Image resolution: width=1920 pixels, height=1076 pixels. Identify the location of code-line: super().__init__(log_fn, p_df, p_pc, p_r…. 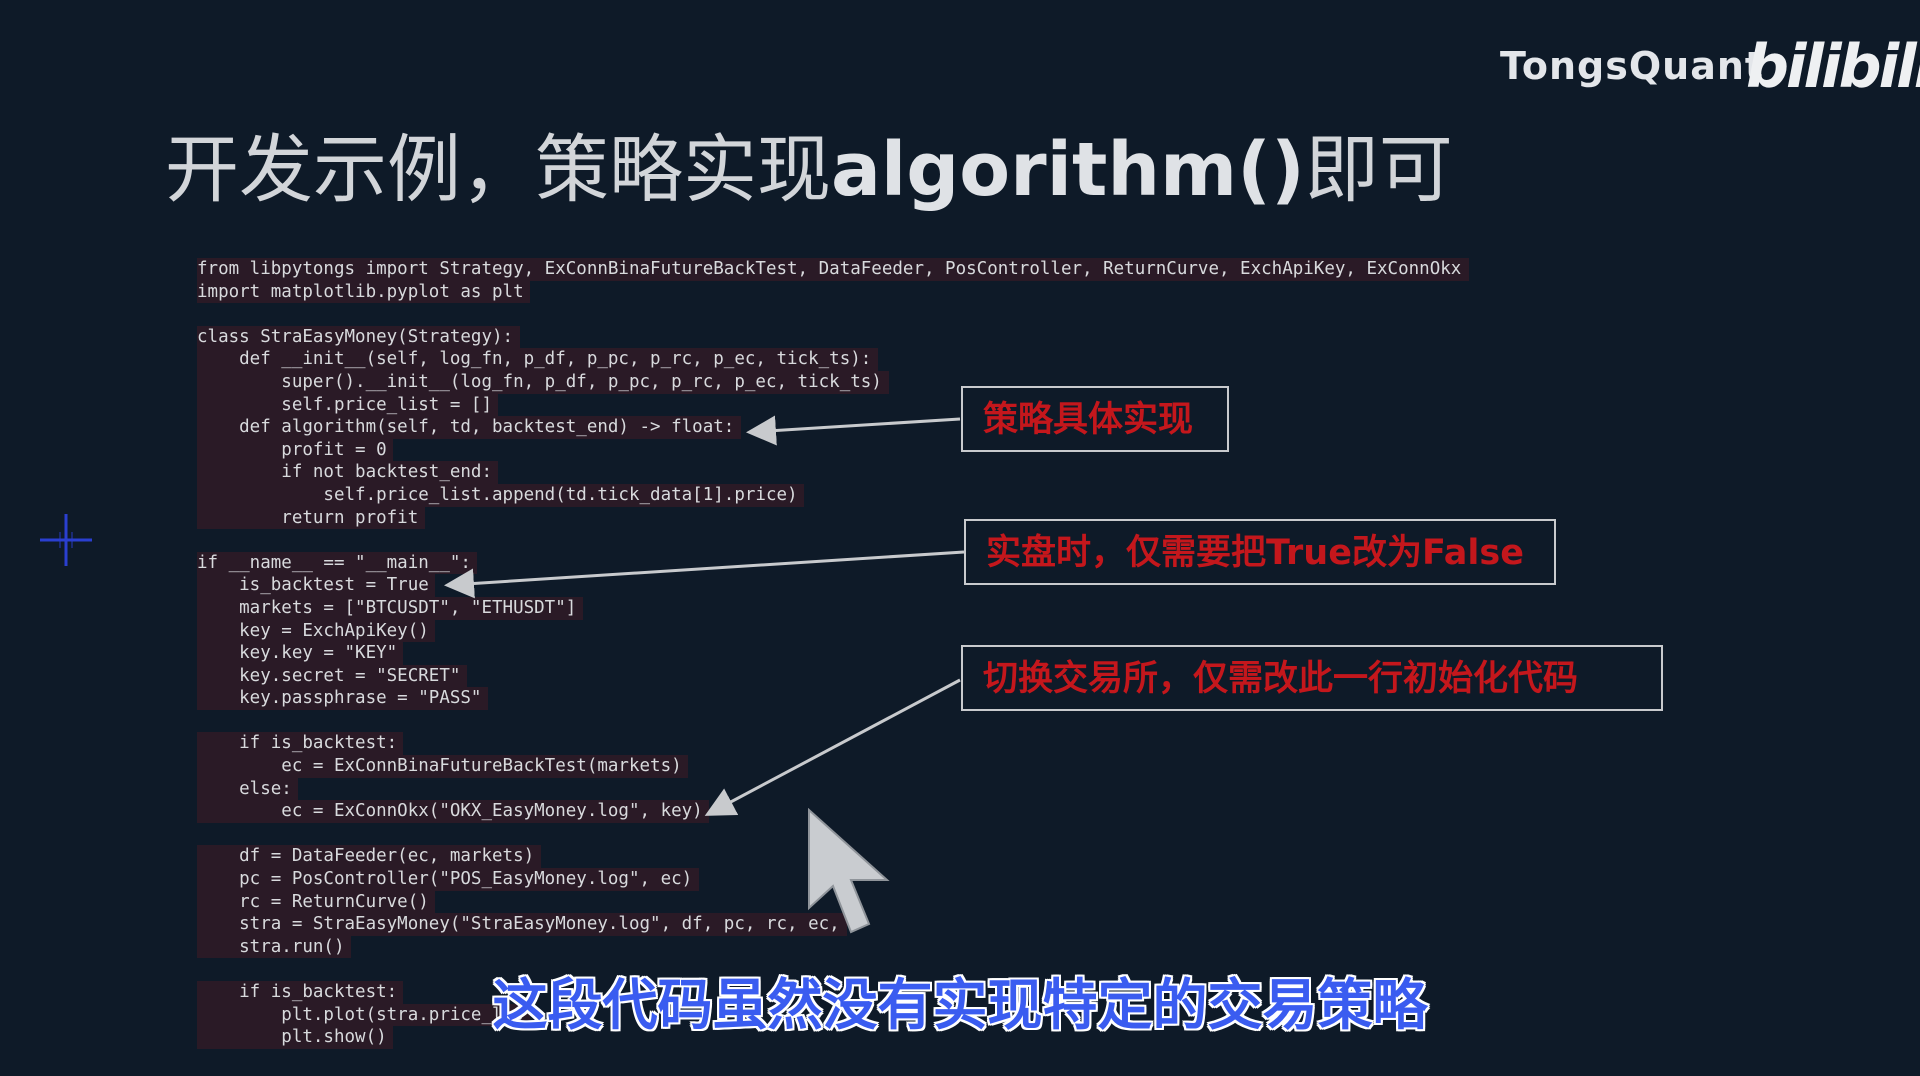
(543, 382).